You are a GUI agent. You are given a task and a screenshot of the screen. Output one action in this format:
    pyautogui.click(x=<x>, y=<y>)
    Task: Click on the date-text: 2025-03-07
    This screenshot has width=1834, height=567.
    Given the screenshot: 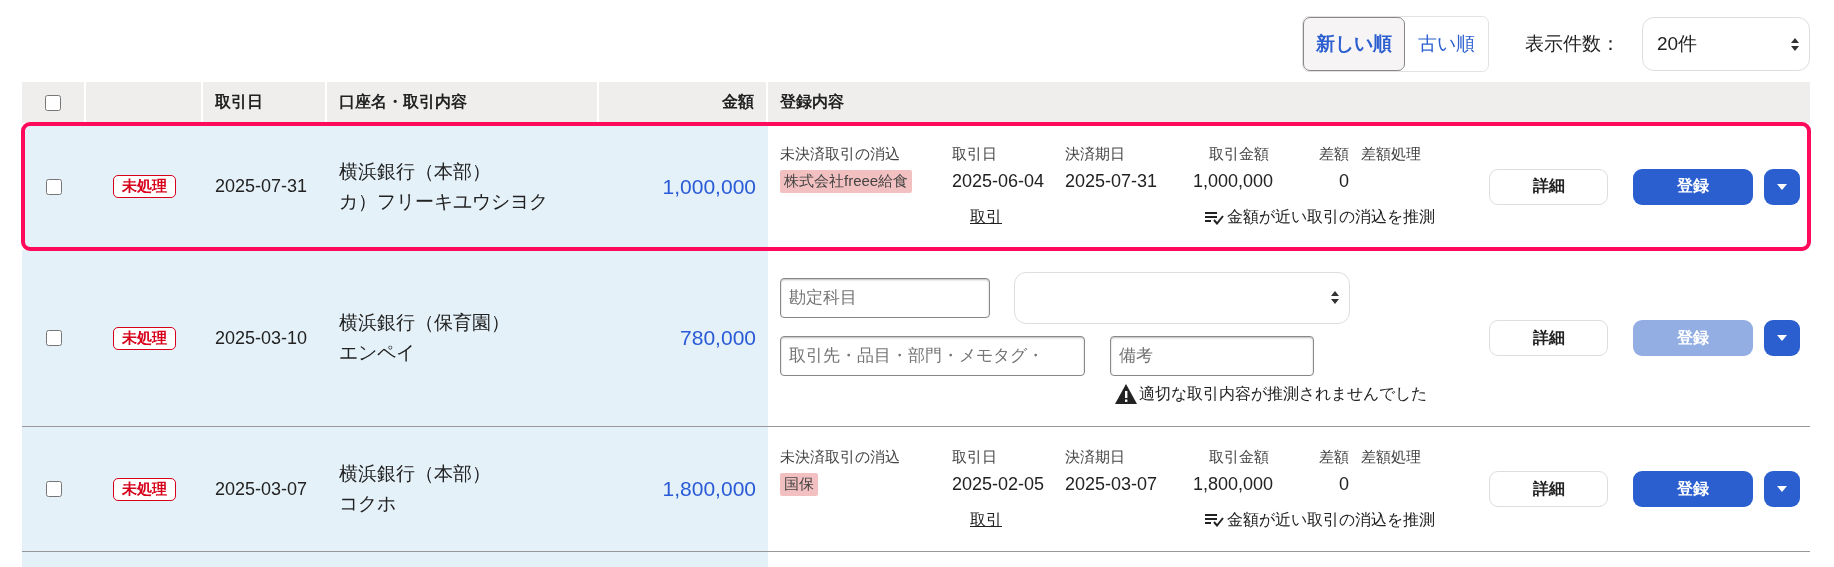 What is the action you would take?
    pyautogui.click(x=261, y=489)
    